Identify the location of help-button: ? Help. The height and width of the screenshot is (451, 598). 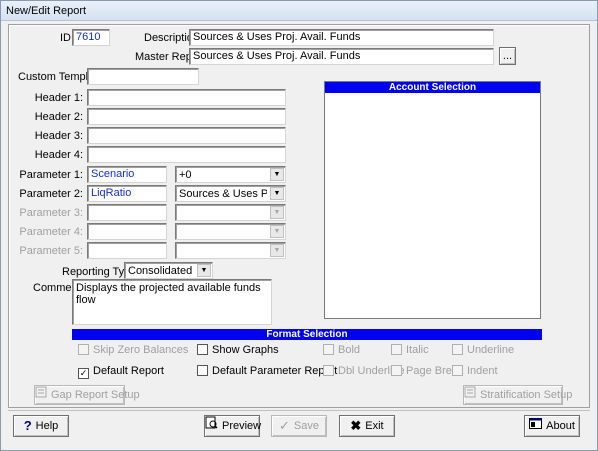
(41, 426).